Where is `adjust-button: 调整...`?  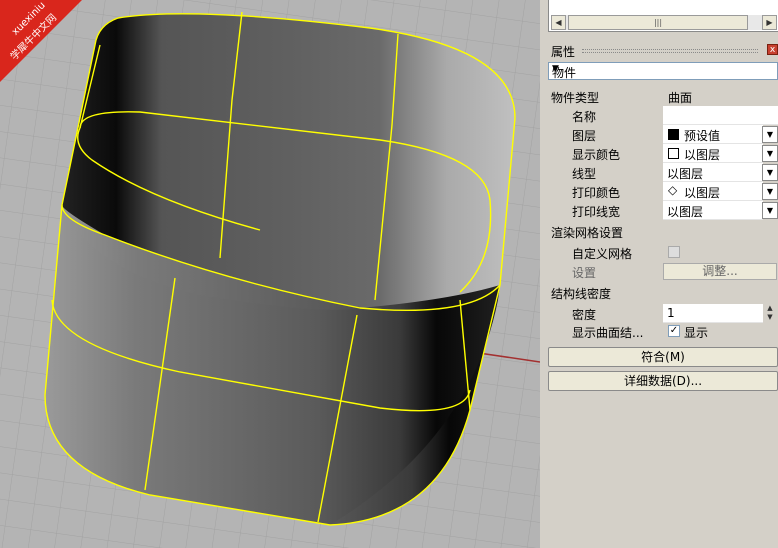
adjust-button: 调整... is located at coordinates (720, 271).